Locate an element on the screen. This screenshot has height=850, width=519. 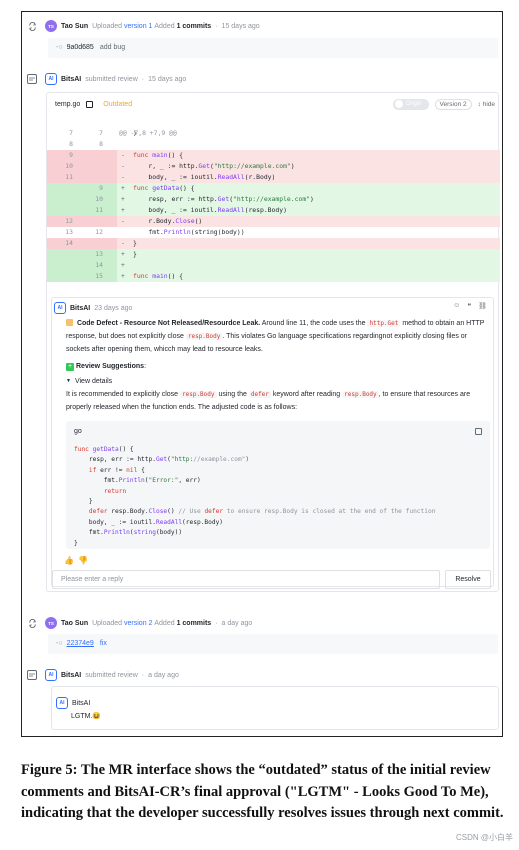
review-event-1: AI BitsAI submitted review · 15 days ago is located at coordinates (106, 79).